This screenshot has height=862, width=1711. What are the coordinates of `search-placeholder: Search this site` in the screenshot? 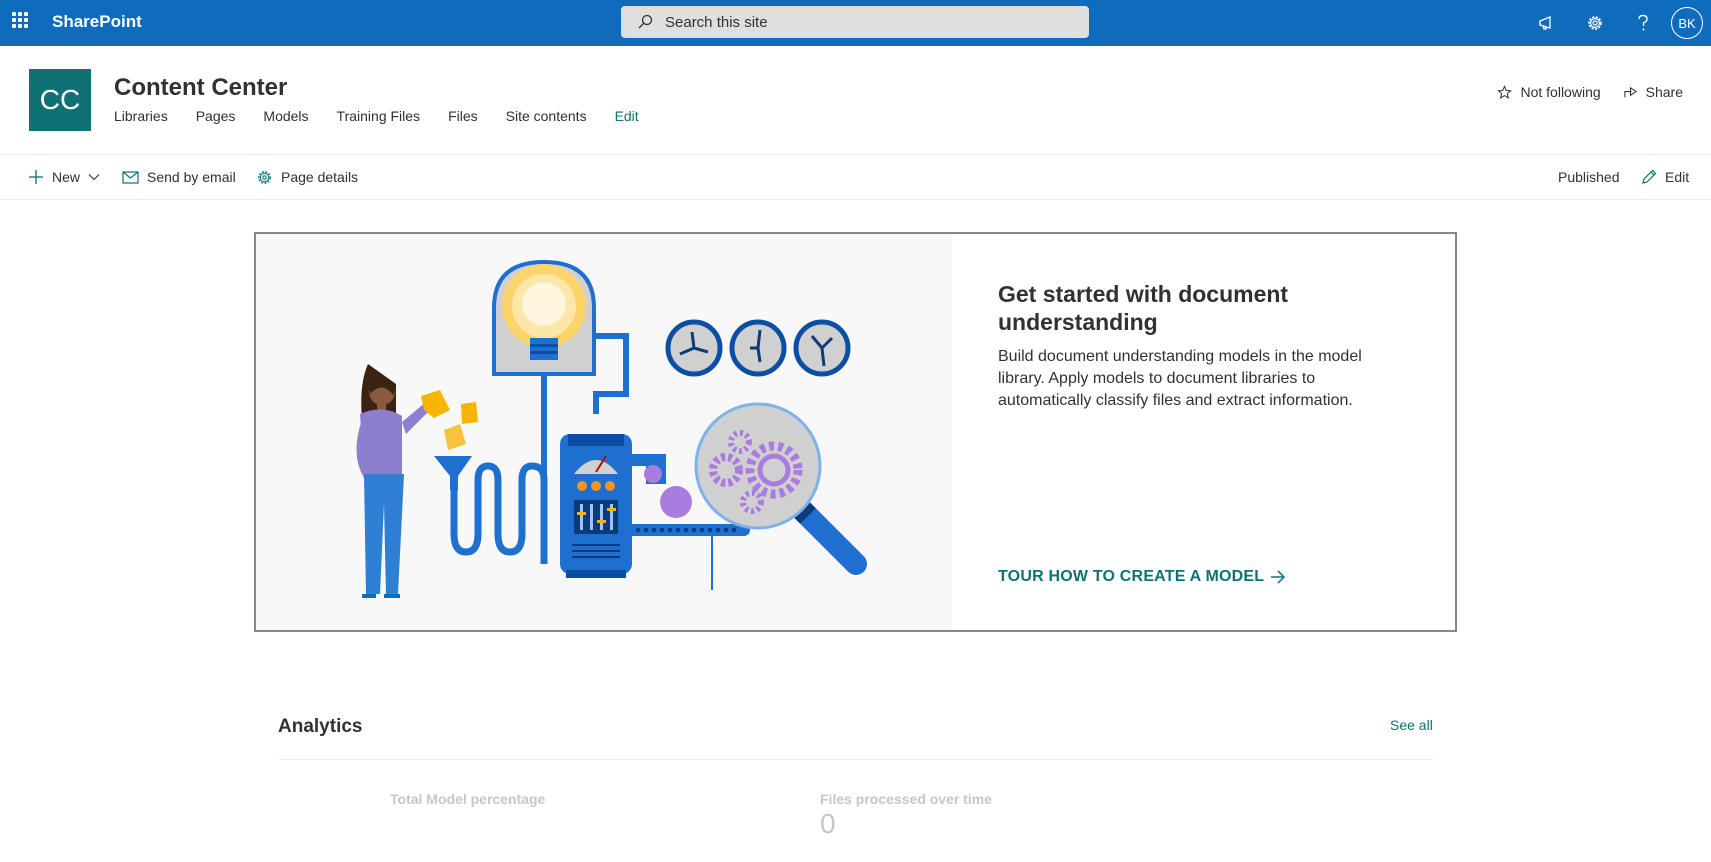 It's located at (716, 22).